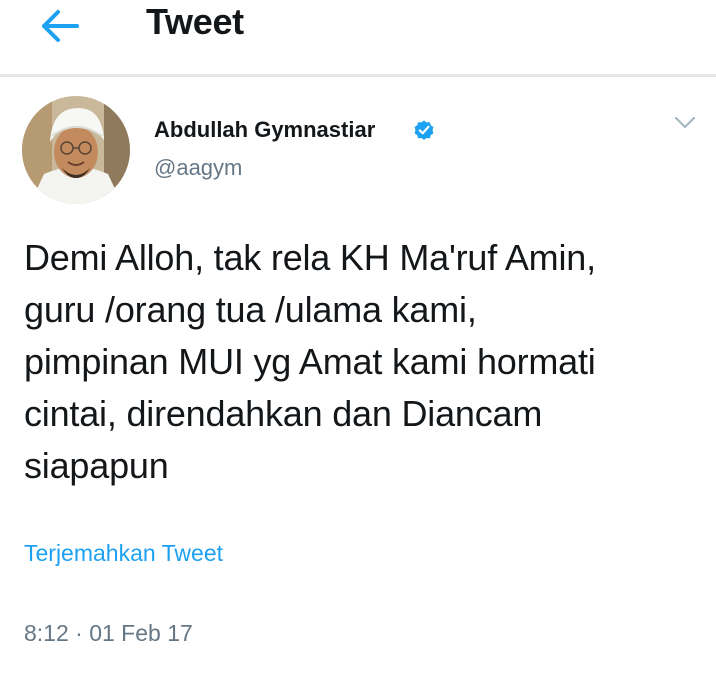  I want to click on arrow-left-icon, so click(60, 26).